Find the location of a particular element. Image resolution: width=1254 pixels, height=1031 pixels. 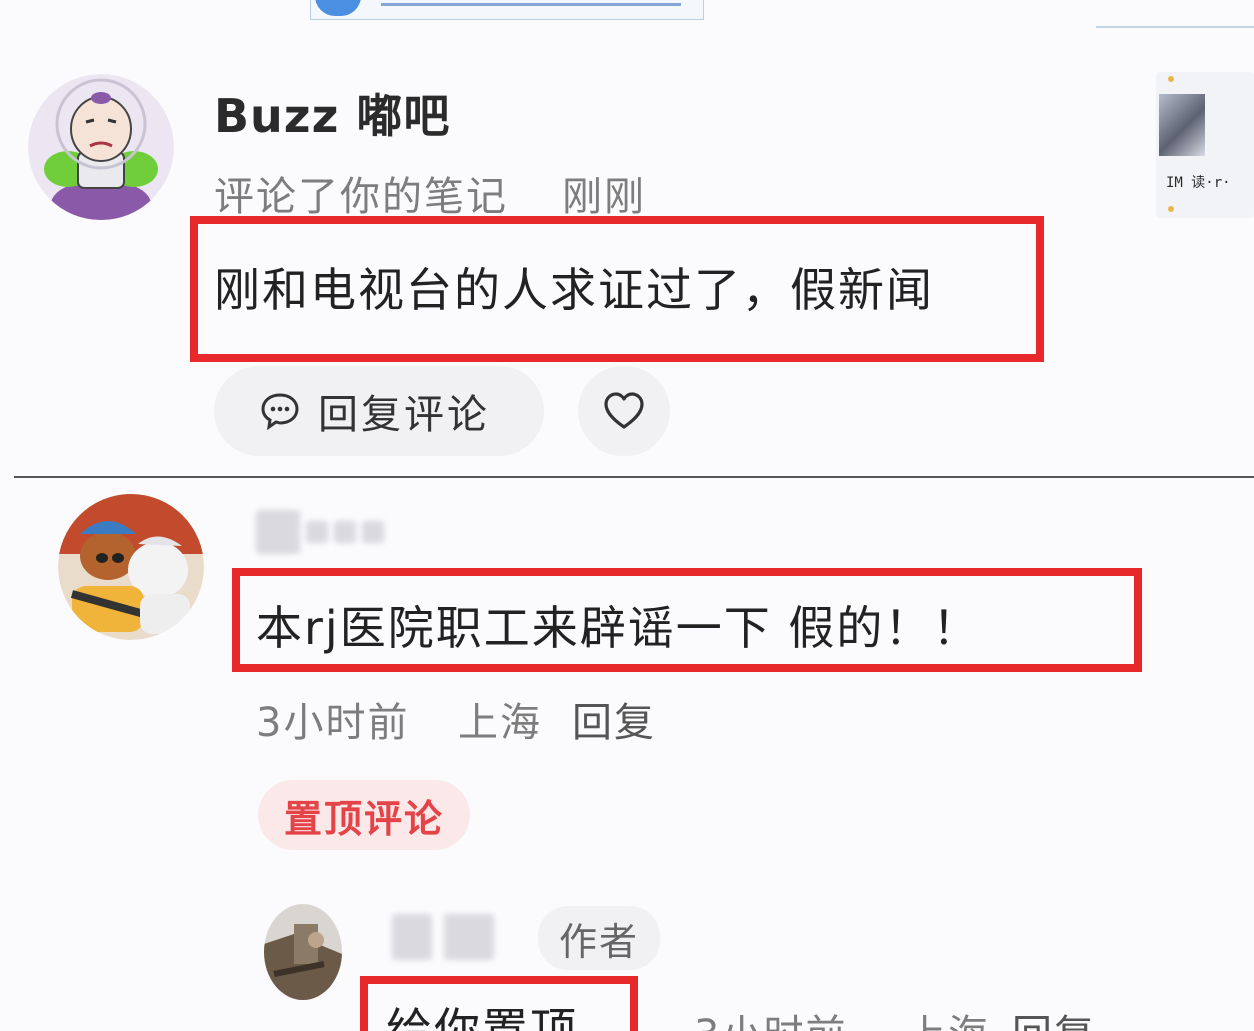

pinned-comment-badge: 置顶评论 is located at coordinates (364, 815).